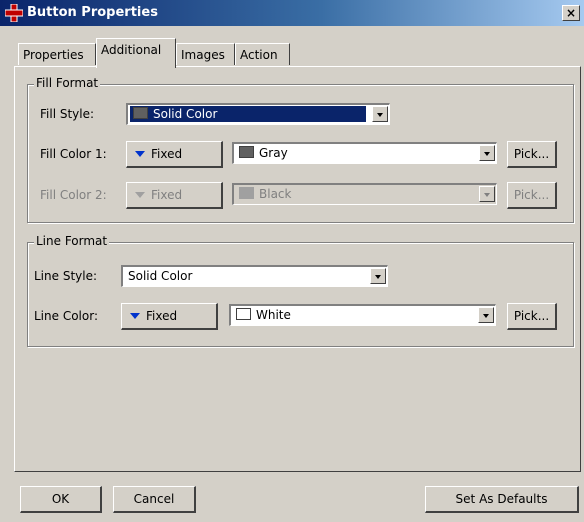 The height and width of the screenshot is (522, 584). I want to click on line-style-dropdown: Solid Color, so click(254, 276).